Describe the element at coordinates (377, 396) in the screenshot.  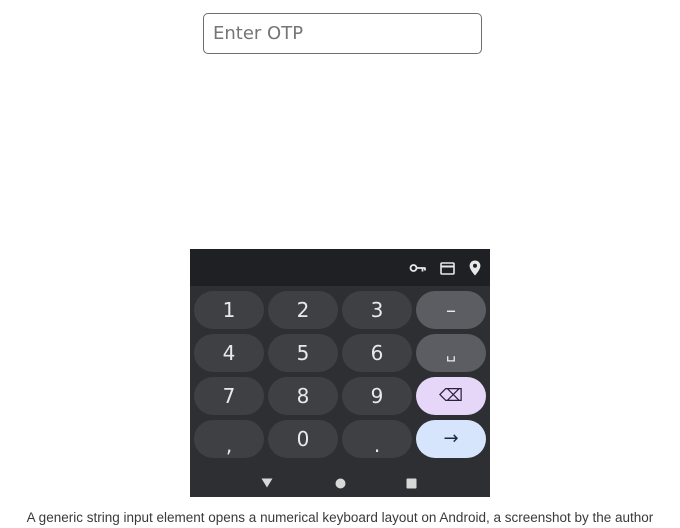
I see `key-9: 9` at that location.